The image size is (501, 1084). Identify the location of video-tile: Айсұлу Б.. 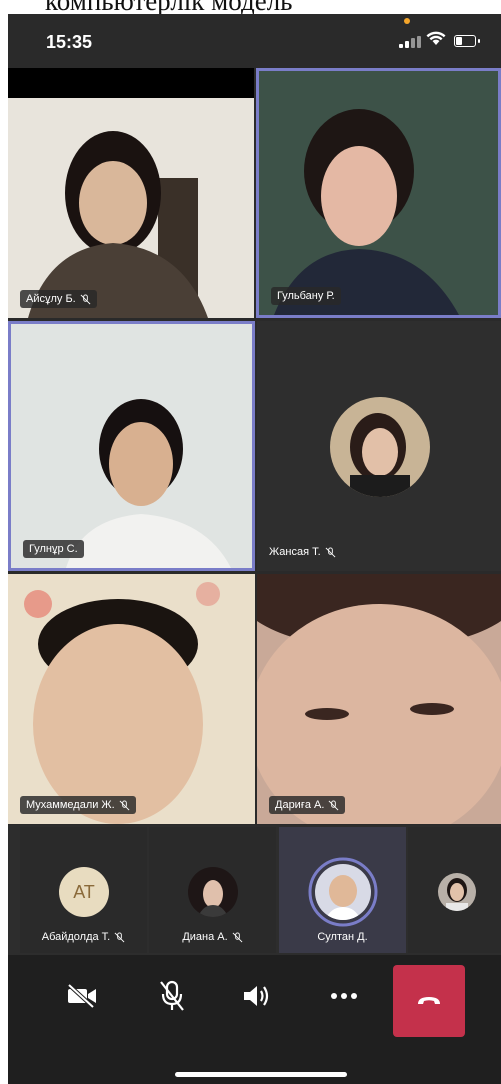
(131, 193).